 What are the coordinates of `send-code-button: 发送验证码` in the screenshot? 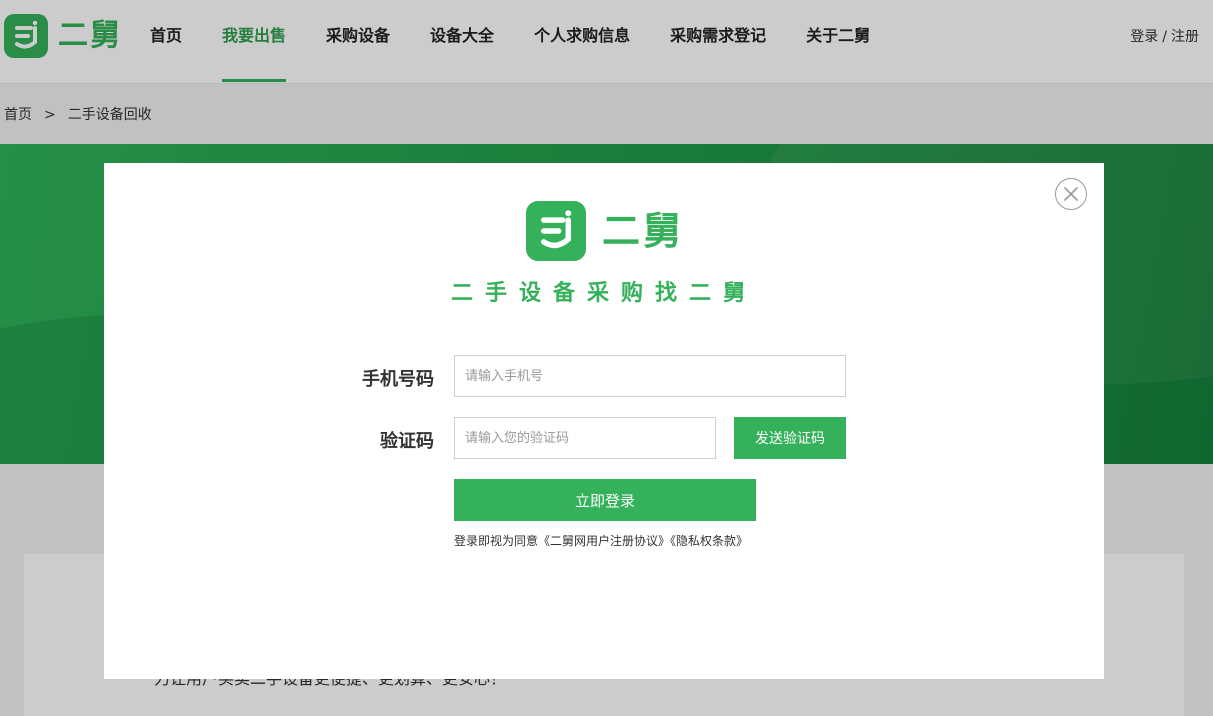 It's located at (790, 438).